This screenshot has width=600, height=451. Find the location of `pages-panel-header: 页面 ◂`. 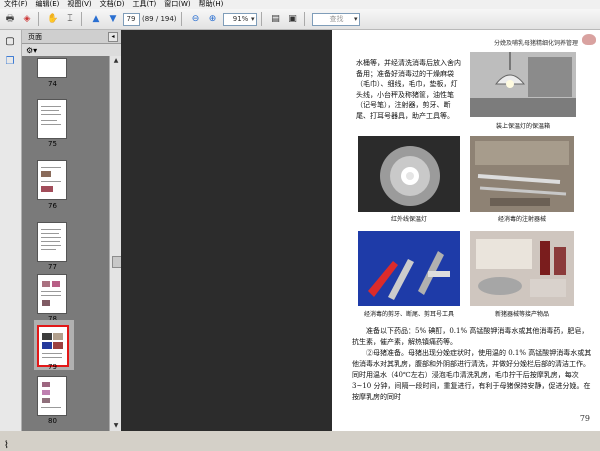

pages-panel-header: 页面 ◂ is located at coordinates (71, 37).